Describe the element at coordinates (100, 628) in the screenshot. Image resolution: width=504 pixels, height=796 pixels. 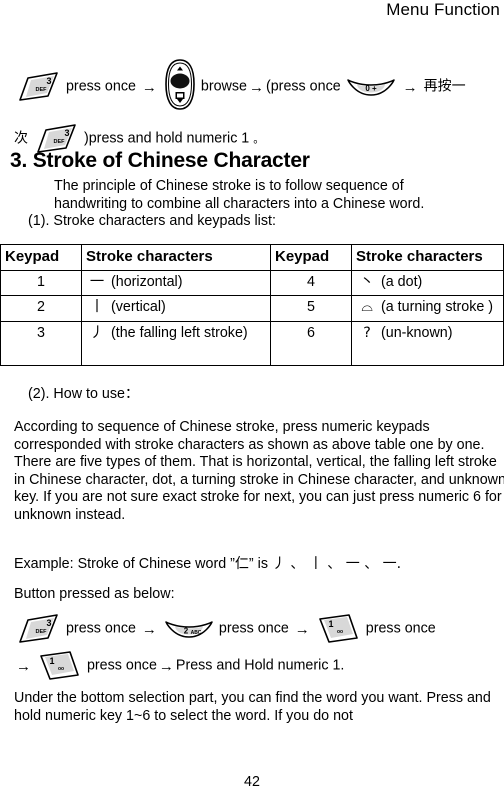
I see `button-press-once-label-1: press once` at that location.